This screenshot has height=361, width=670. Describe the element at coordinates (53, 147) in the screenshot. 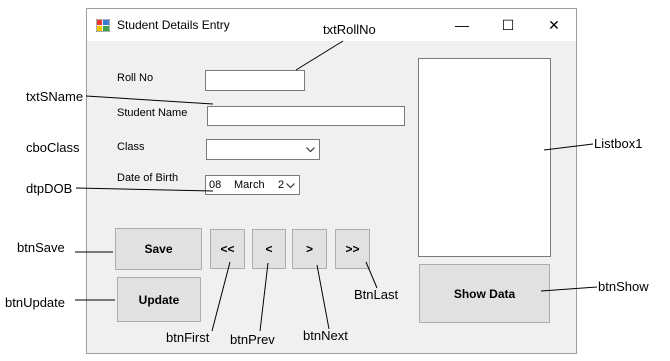

I see `annotation-cboclass: cboClass` at that location.